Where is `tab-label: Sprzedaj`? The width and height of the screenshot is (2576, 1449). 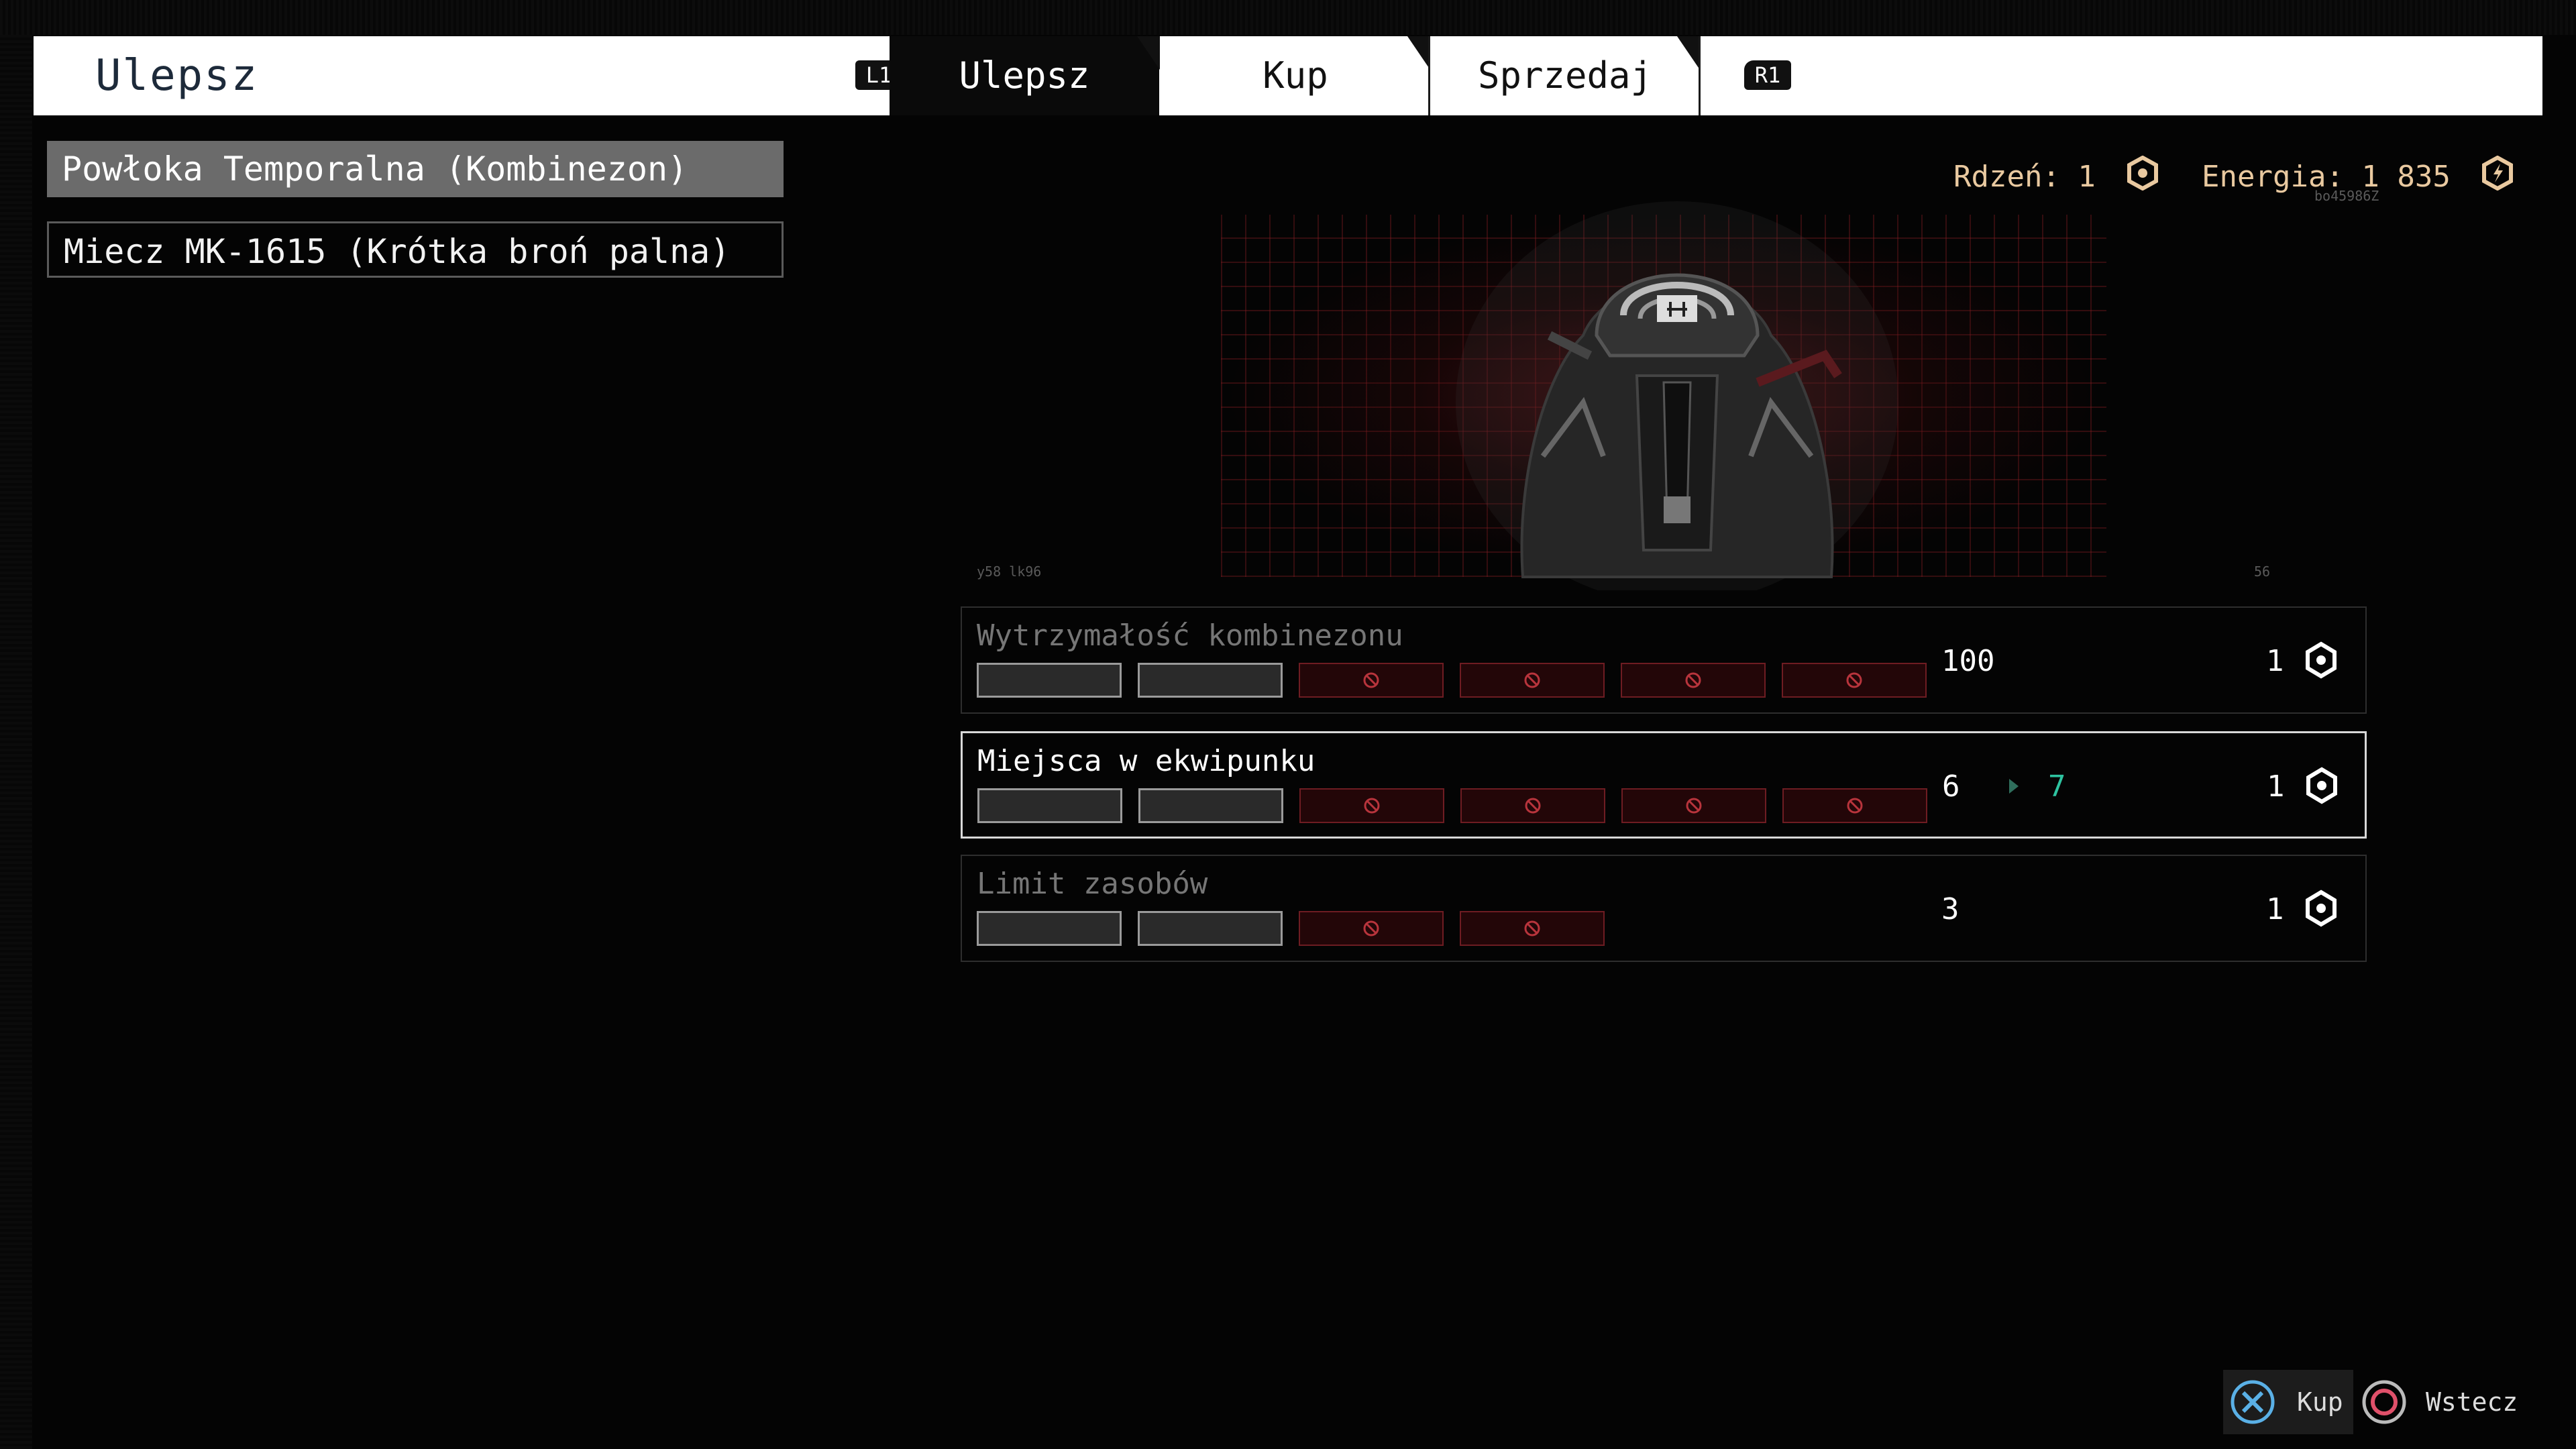 tab-label: Sprzedaj is located at coordinates (1565, 75).